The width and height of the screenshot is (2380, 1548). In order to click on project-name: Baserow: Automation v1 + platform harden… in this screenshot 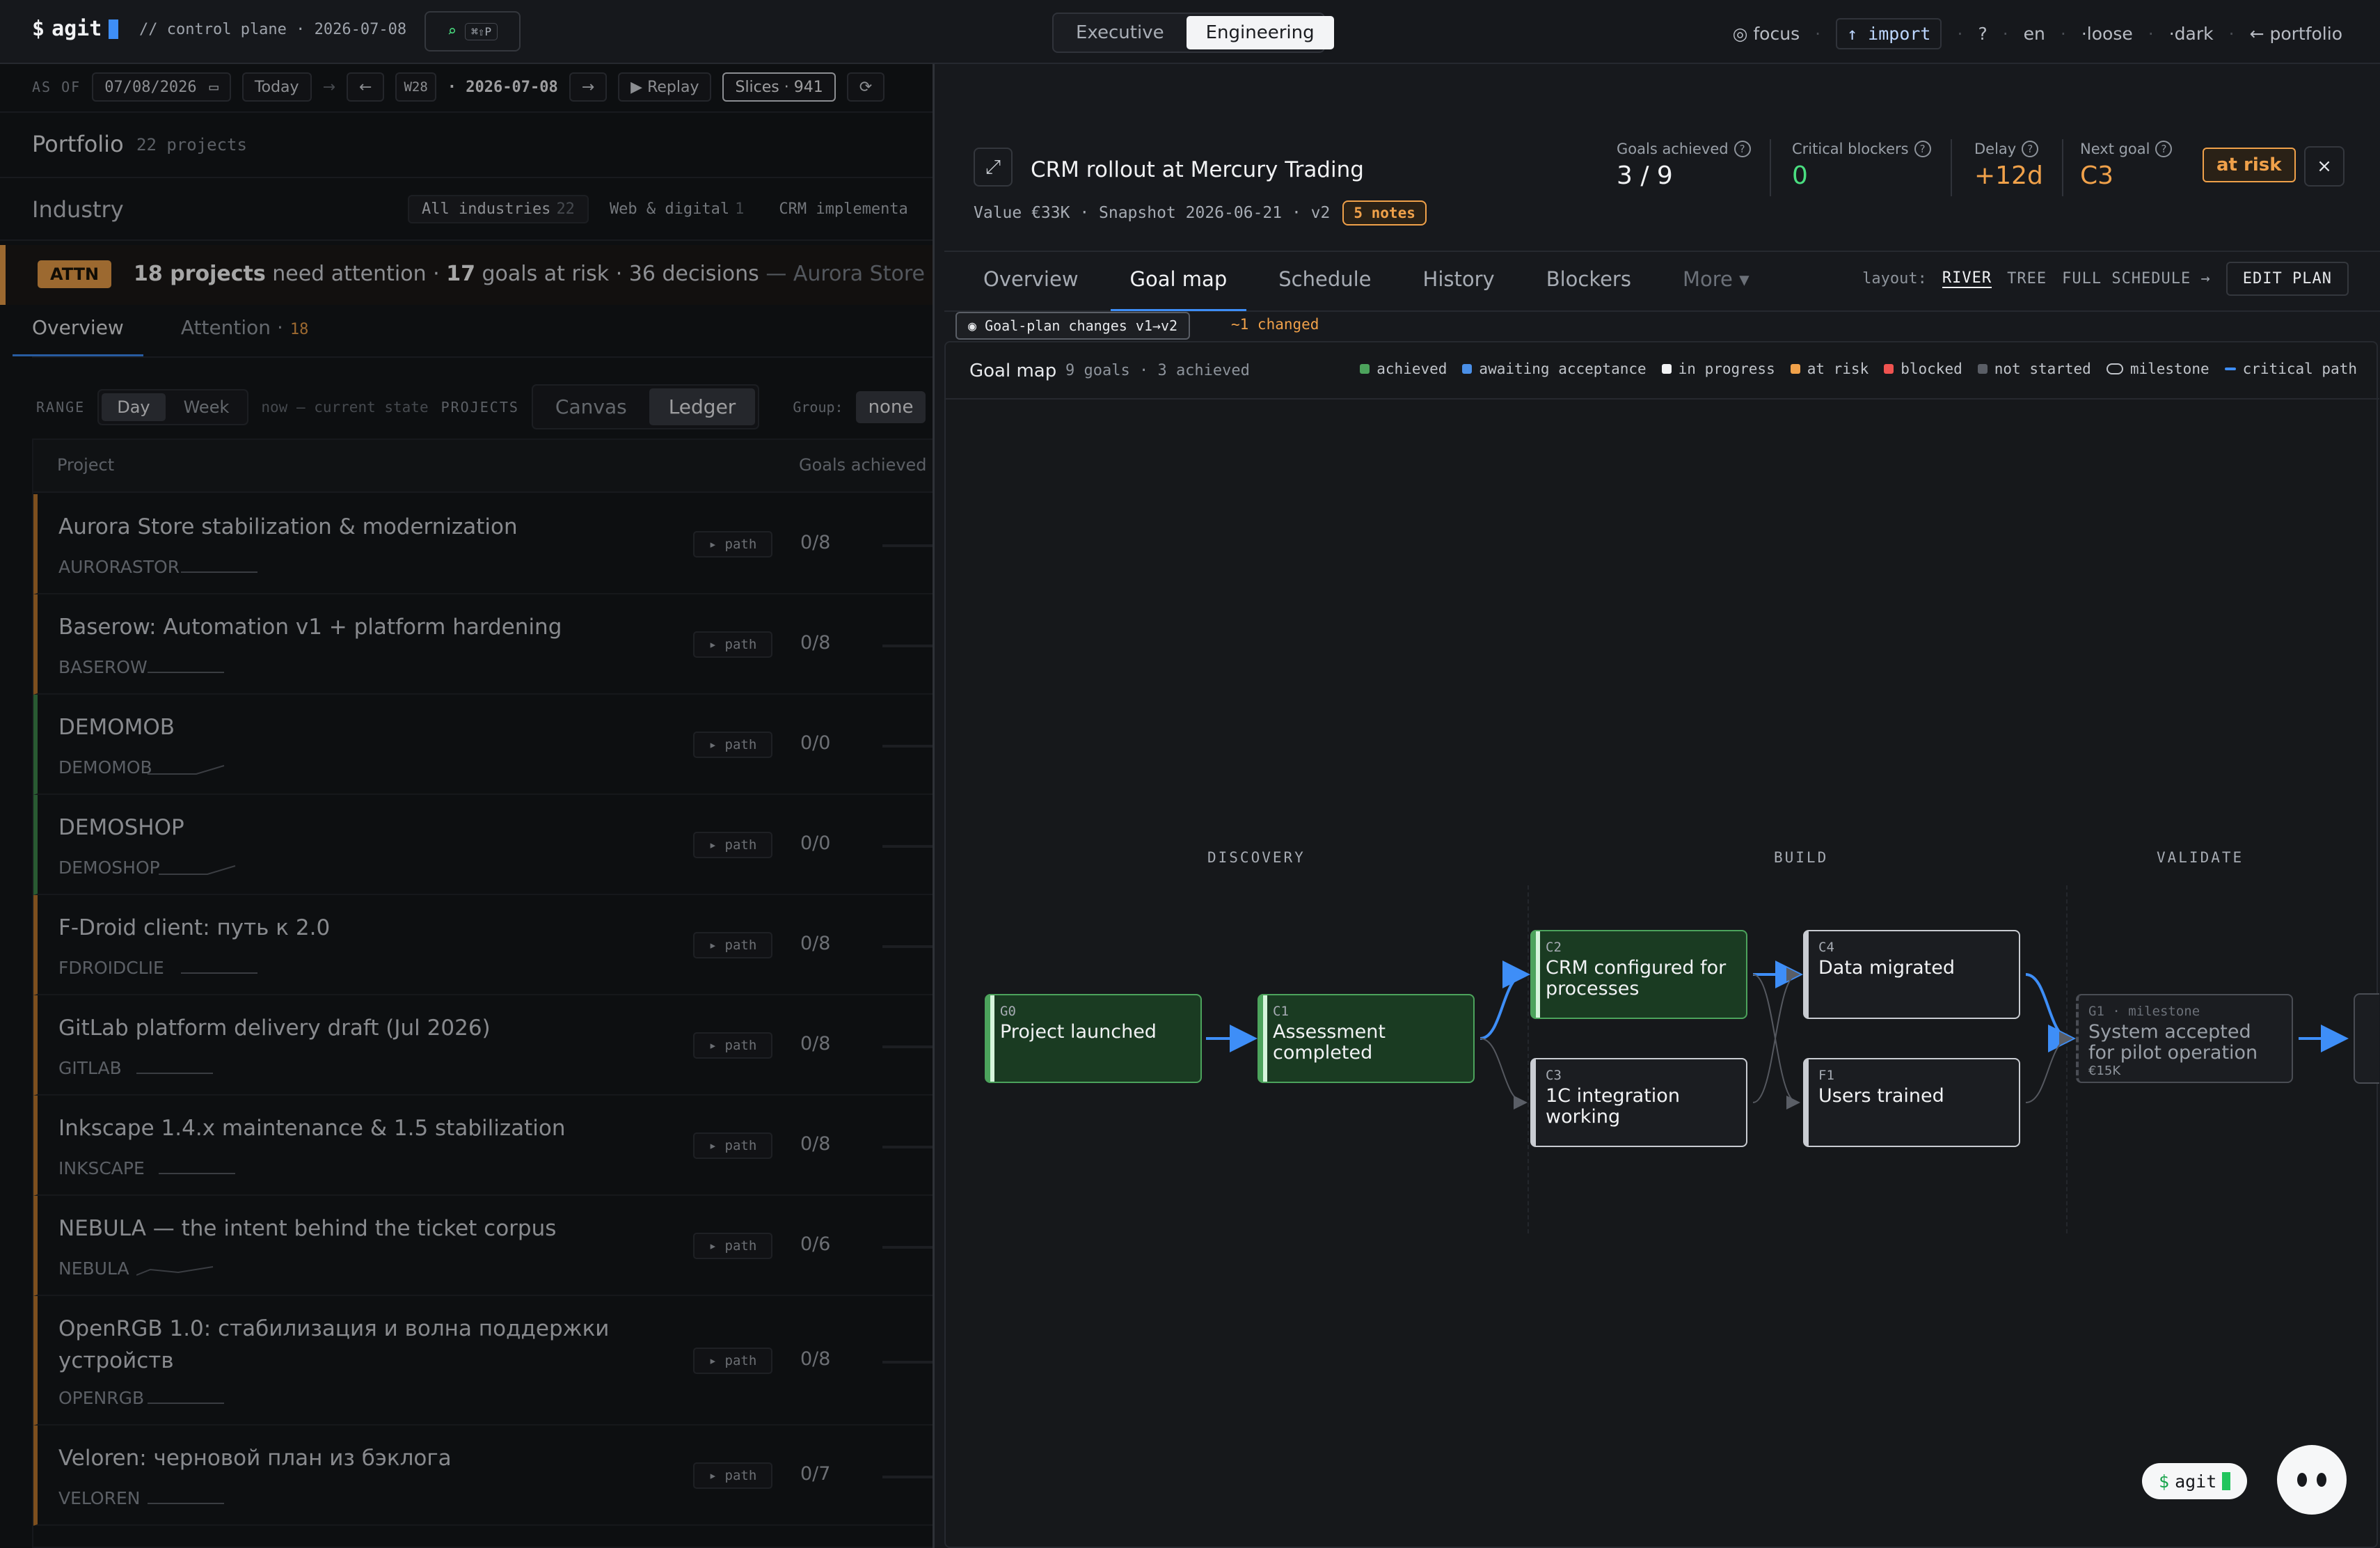, I will do `click(310, 627)`.